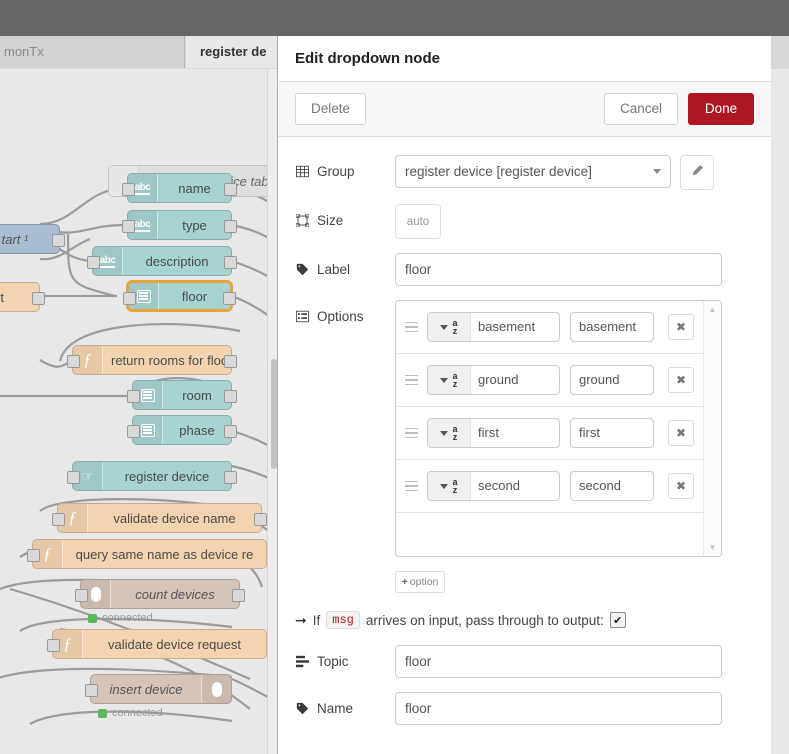 This screenshot has height=754, width=789. What do you see at coordinates (712, 547) in the screenshot?
I see `scroll-down-arrow-icon: ▼` at bounding box center [712, 547].